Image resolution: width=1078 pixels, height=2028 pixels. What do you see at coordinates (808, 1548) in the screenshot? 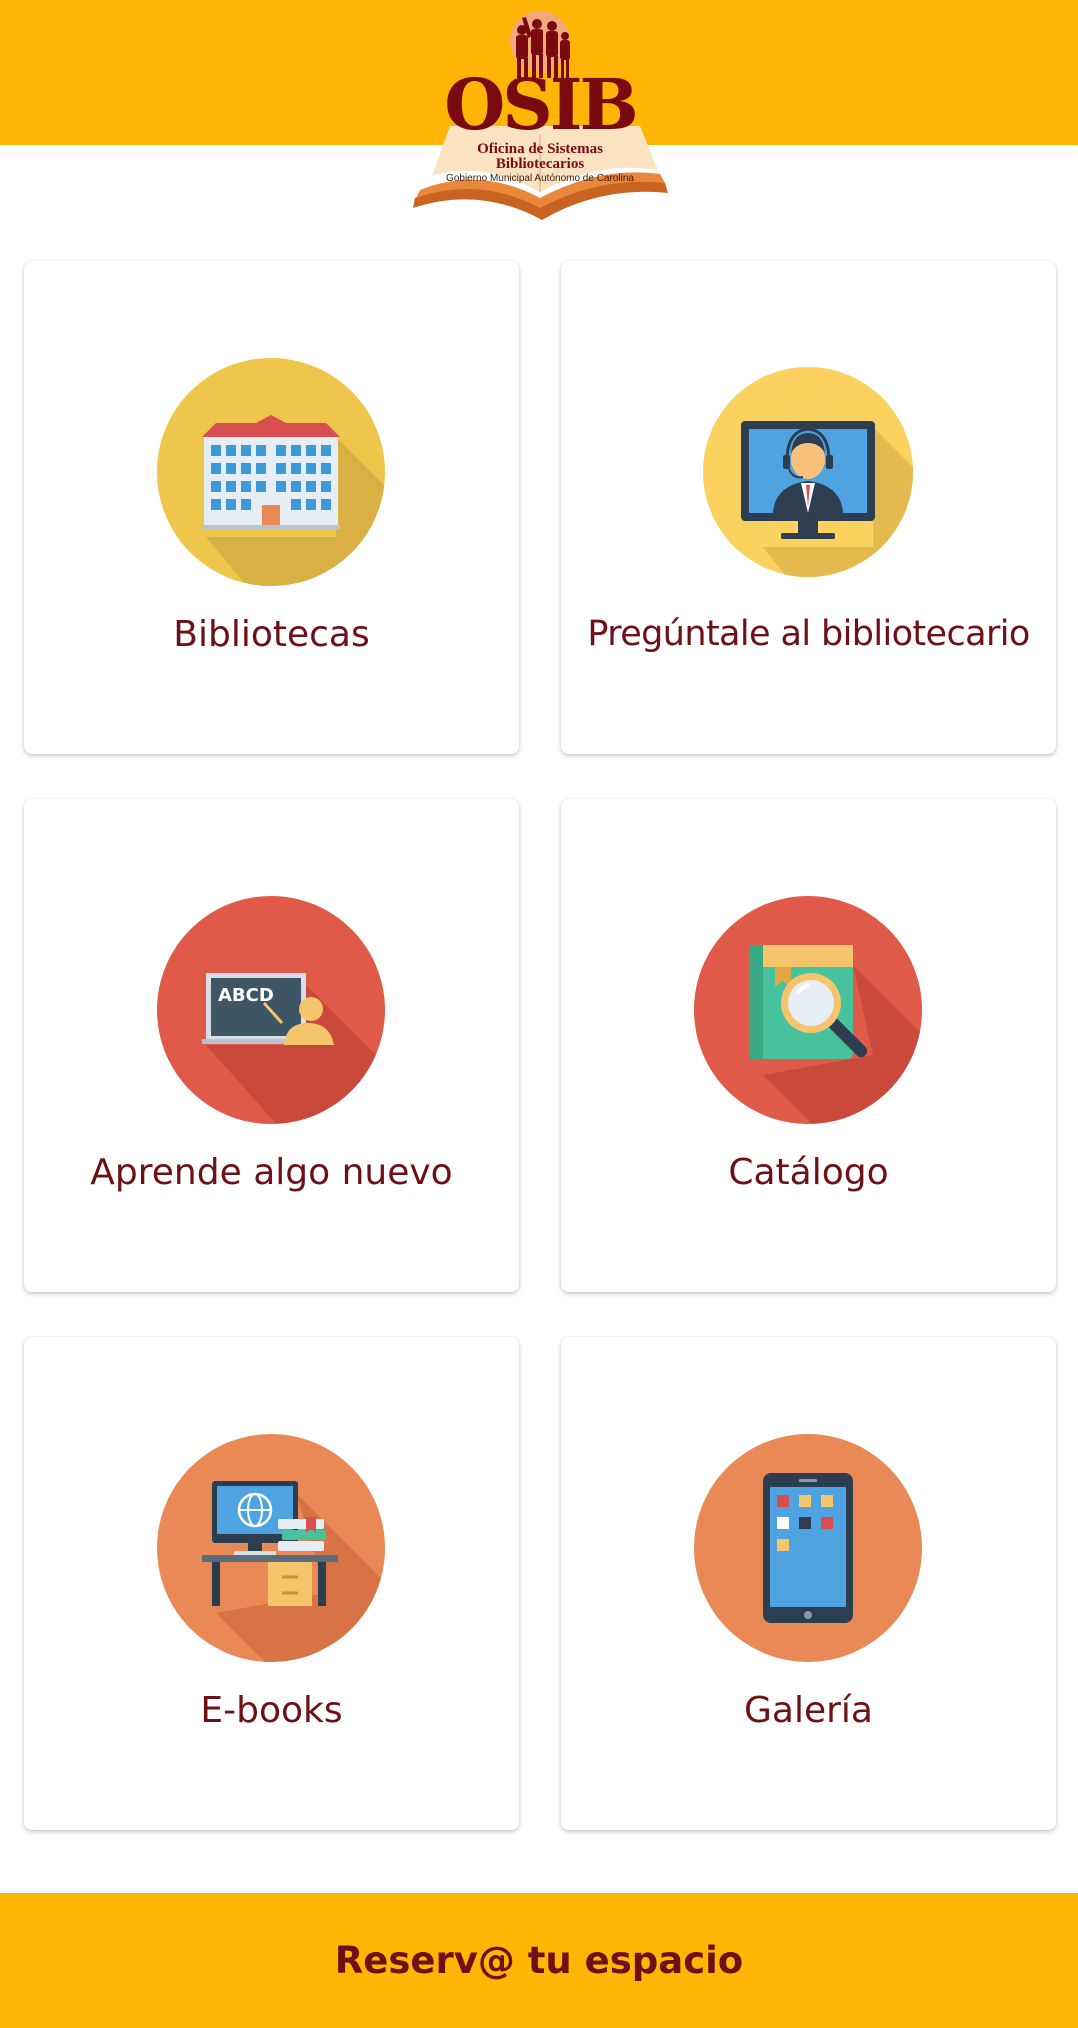
I see `smartphone-icon` at bounding box center [808, 1548].